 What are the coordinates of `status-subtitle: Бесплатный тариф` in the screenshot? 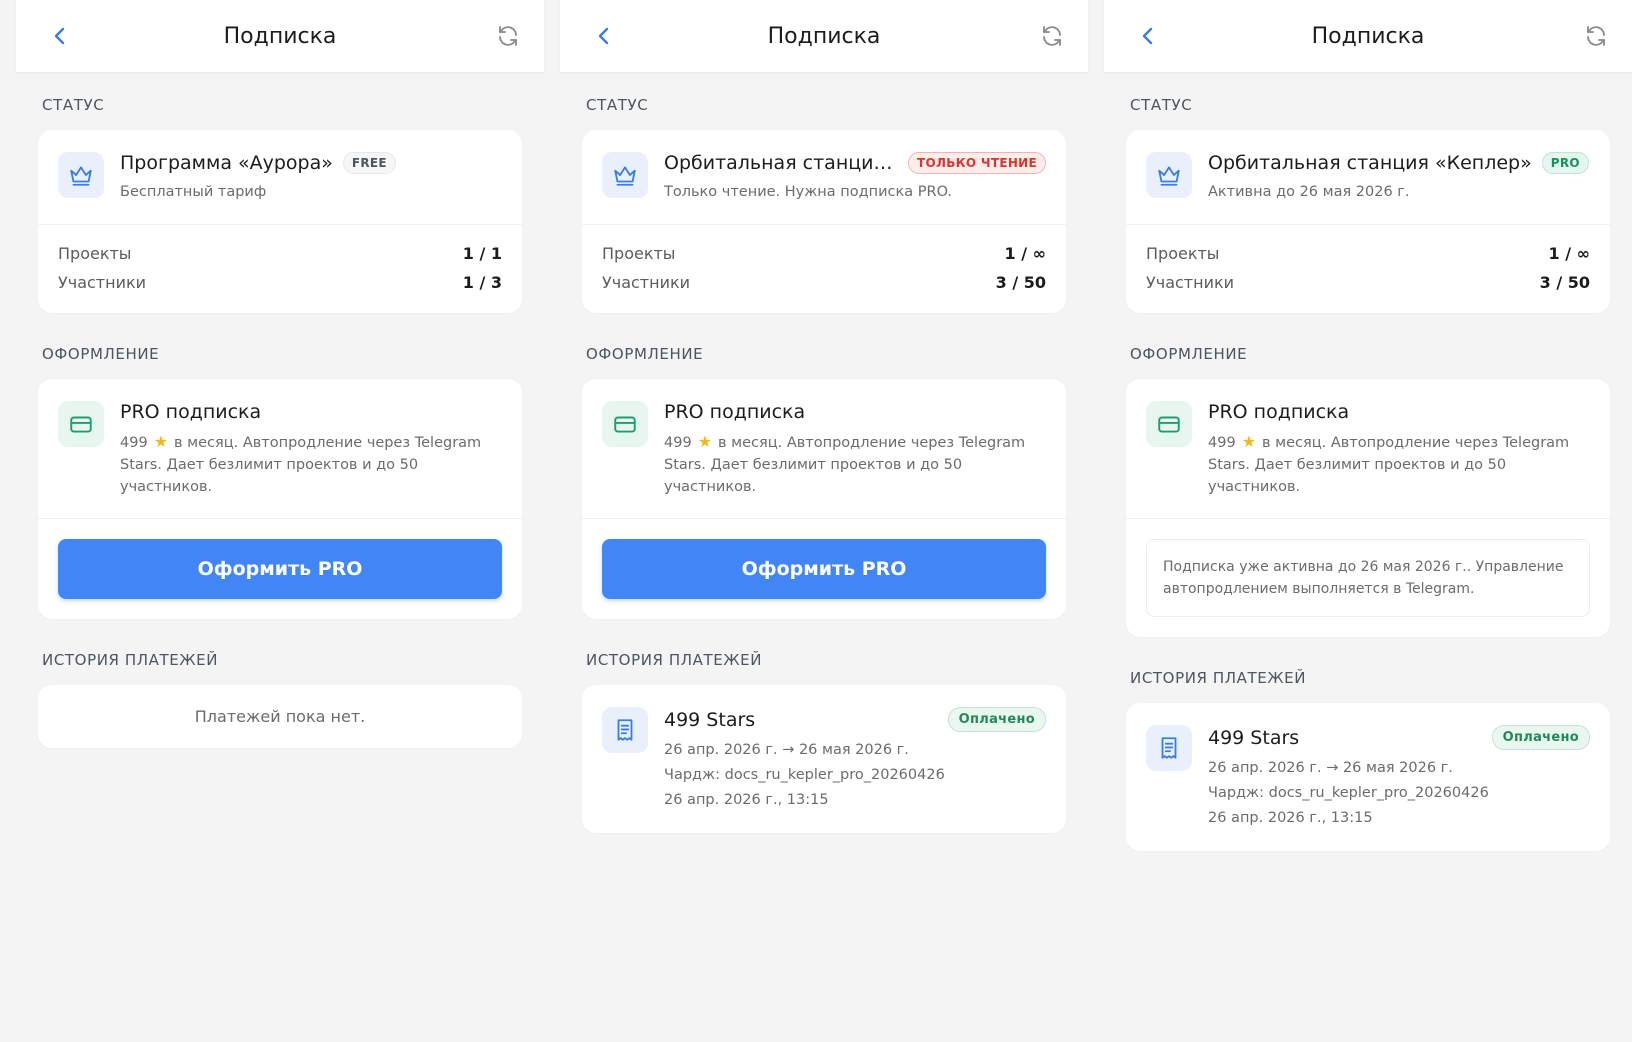 It's located at (193, 192).